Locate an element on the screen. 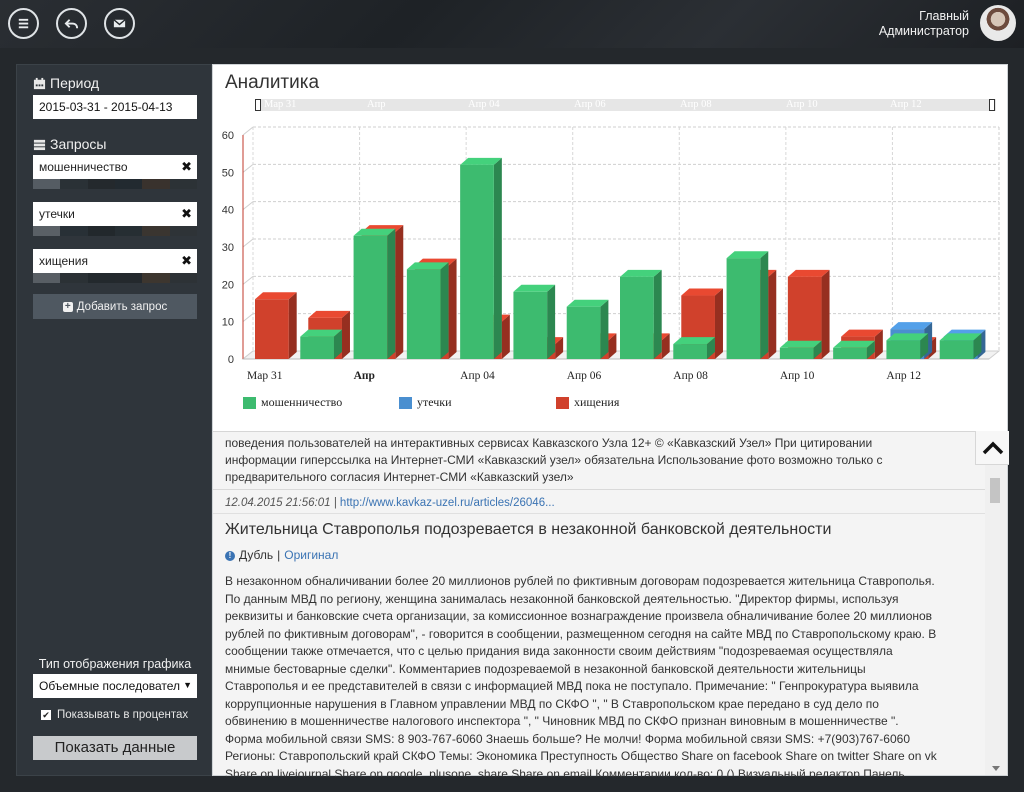  legend-item: утечки is located at coordinates (425, 402).